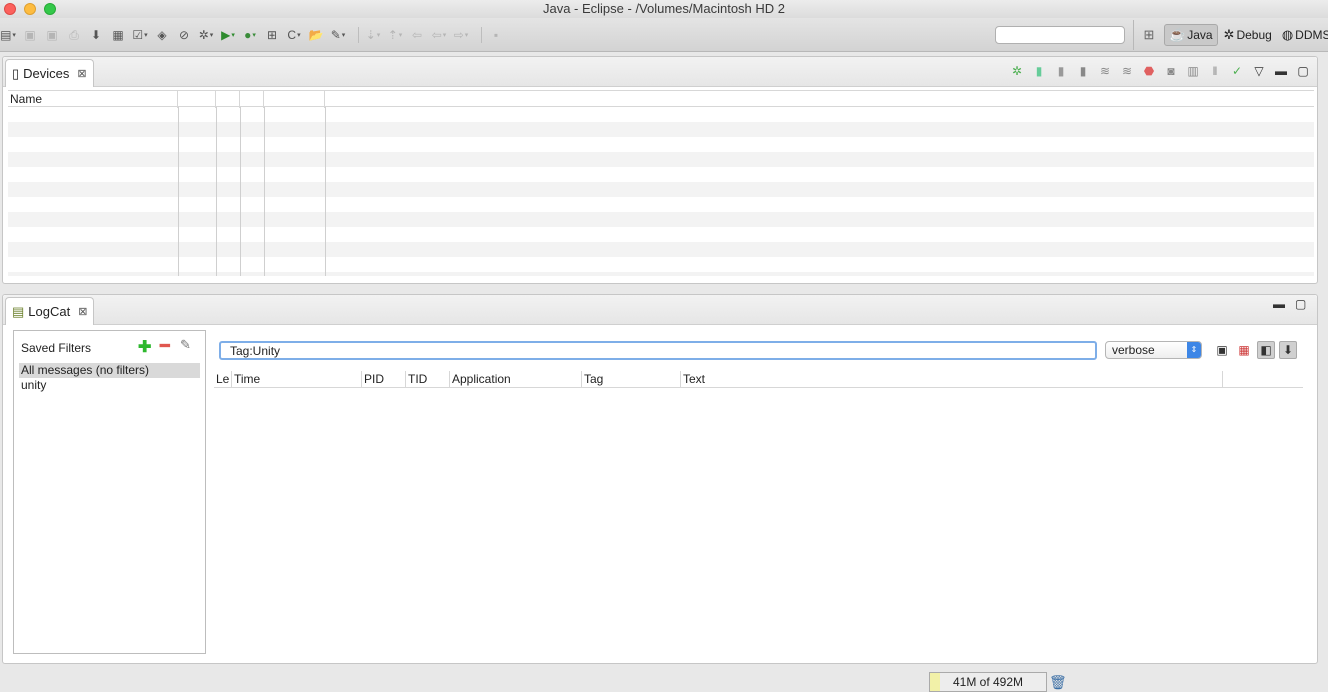 The width and height of the screenshot is (1328, 692). I want to click on column-header-name: Name, so click(93, 99).